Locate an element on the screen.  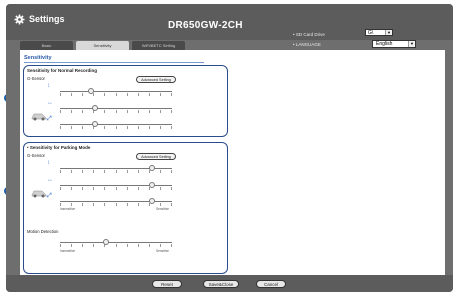
parking-slider-vertical is located at coordinates (116, 169).